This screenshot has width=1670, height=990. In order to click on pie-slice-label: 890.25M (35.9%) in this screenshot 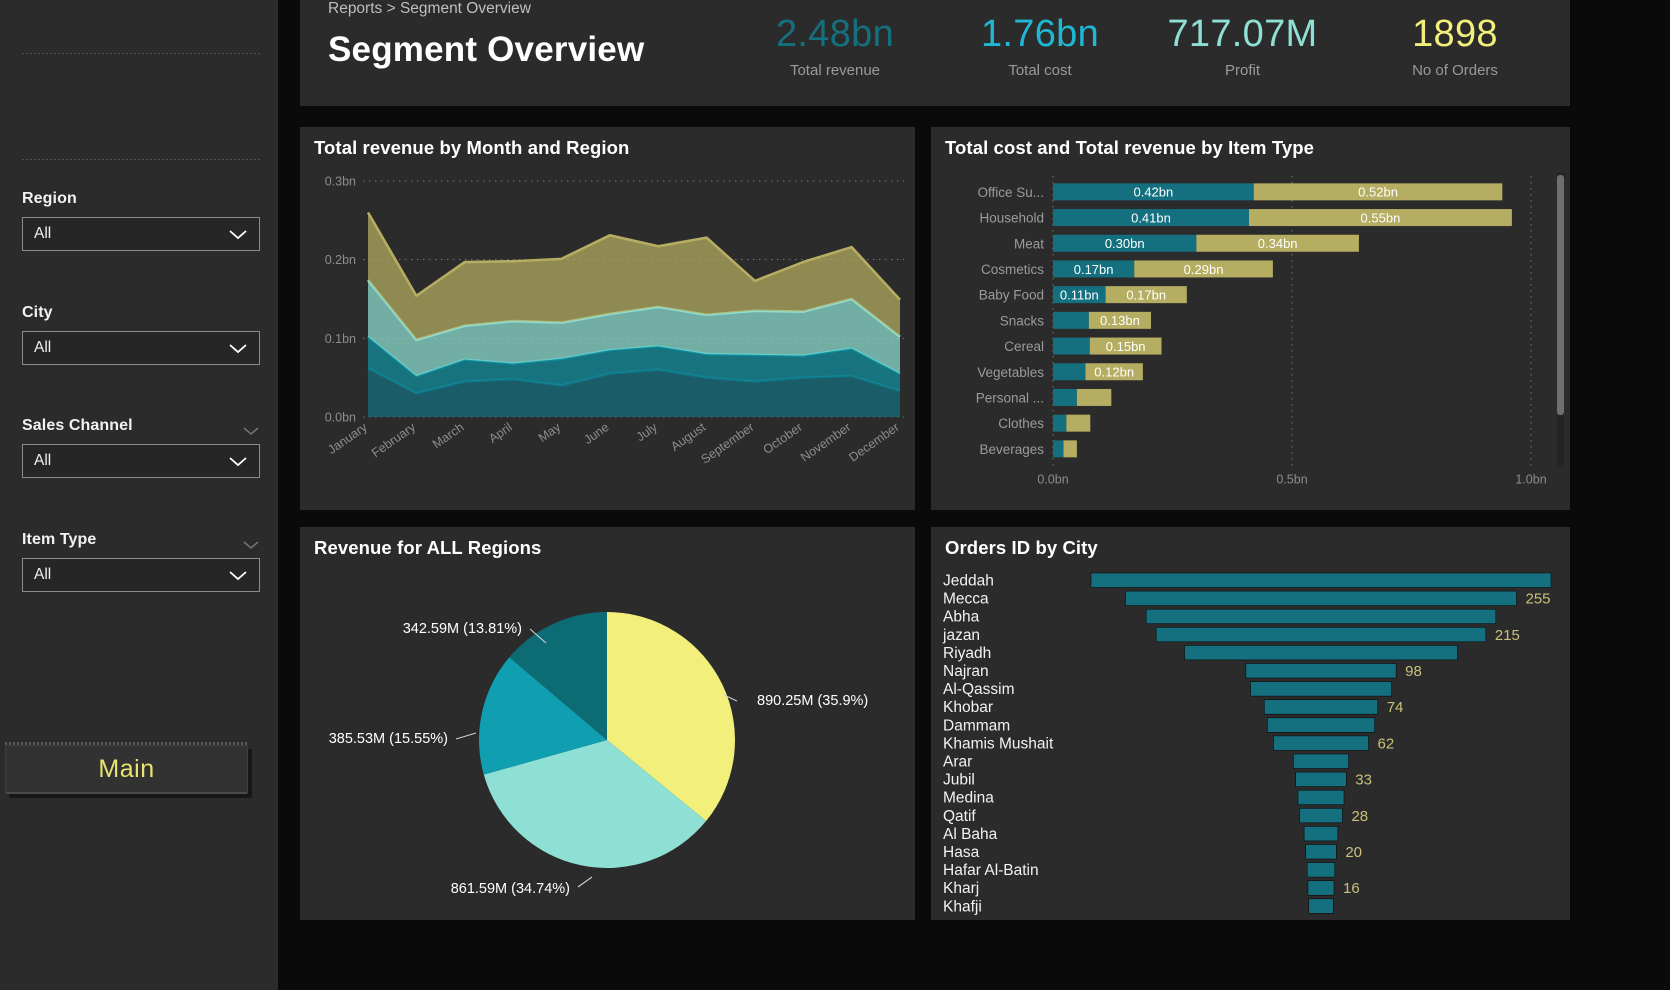, I will do `click(812, 701)`.